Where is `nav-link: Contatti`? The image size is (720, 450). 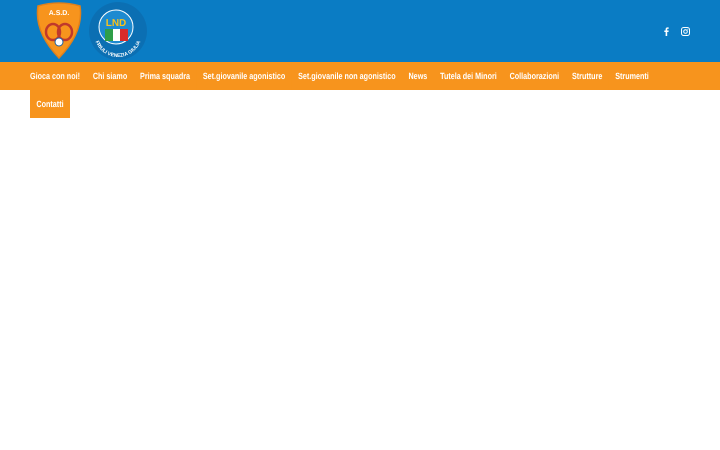 nav-link: Contatti is located at coordinates (50, 104).